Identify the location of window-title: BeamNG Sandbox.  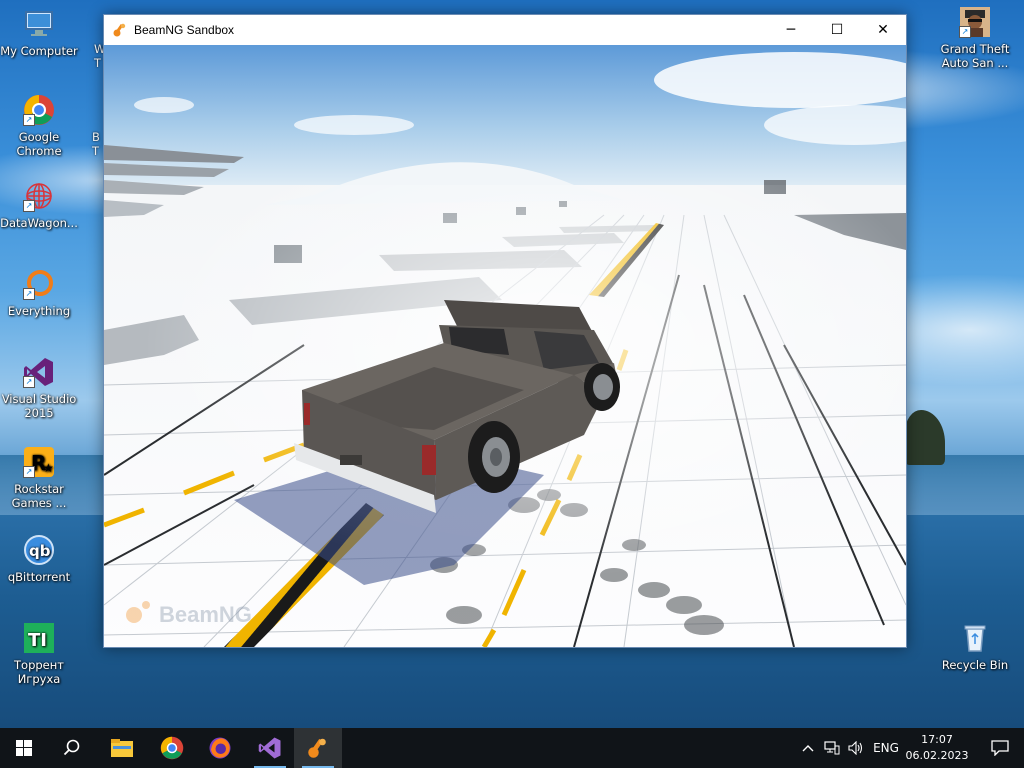
(184, 30).